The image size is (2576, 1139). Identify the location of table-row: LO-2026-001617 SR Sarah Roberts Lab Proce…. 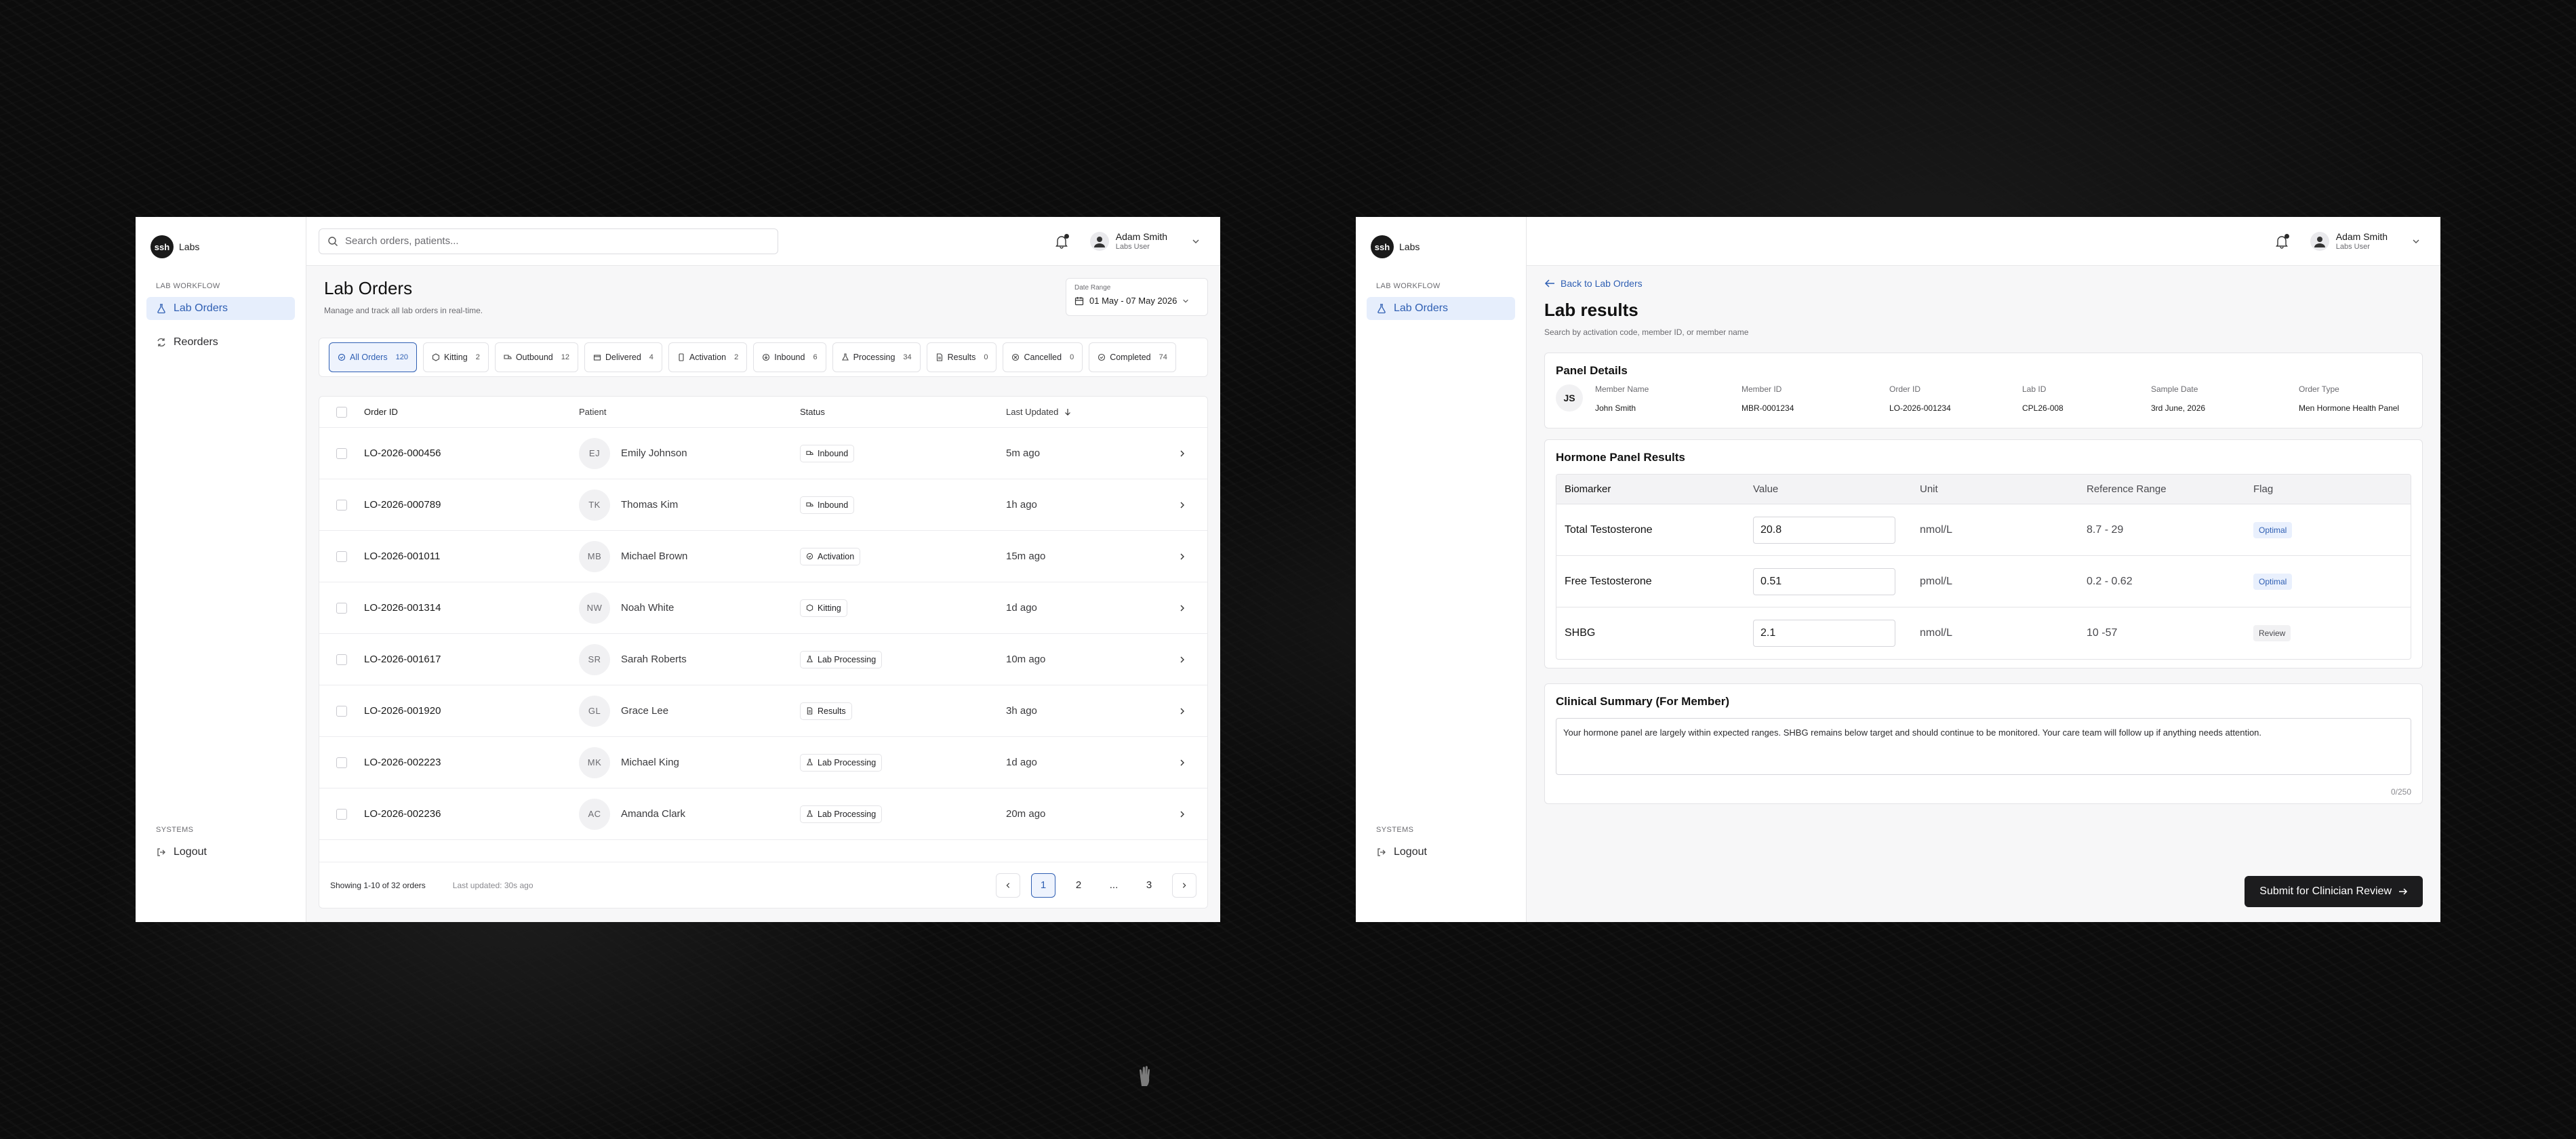
(763, 660).